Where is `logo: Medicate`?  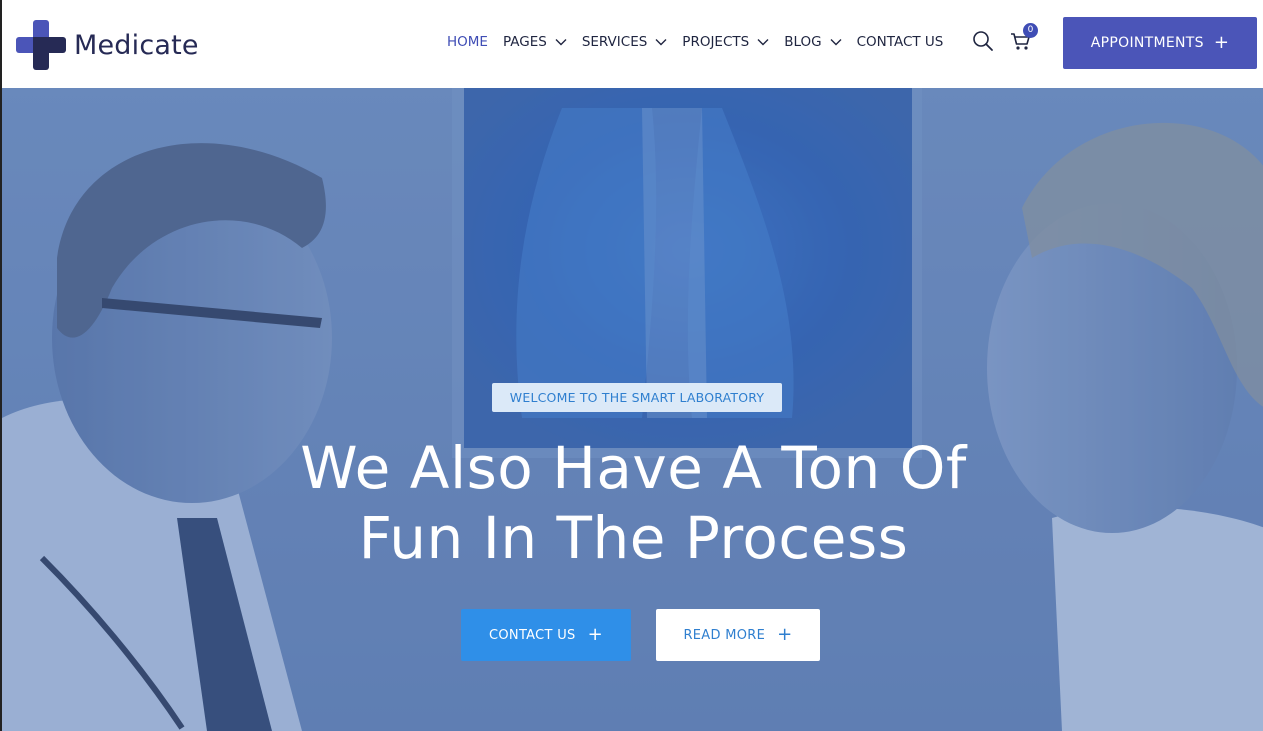
logo: Medicate is located at coordinates (107, 45).